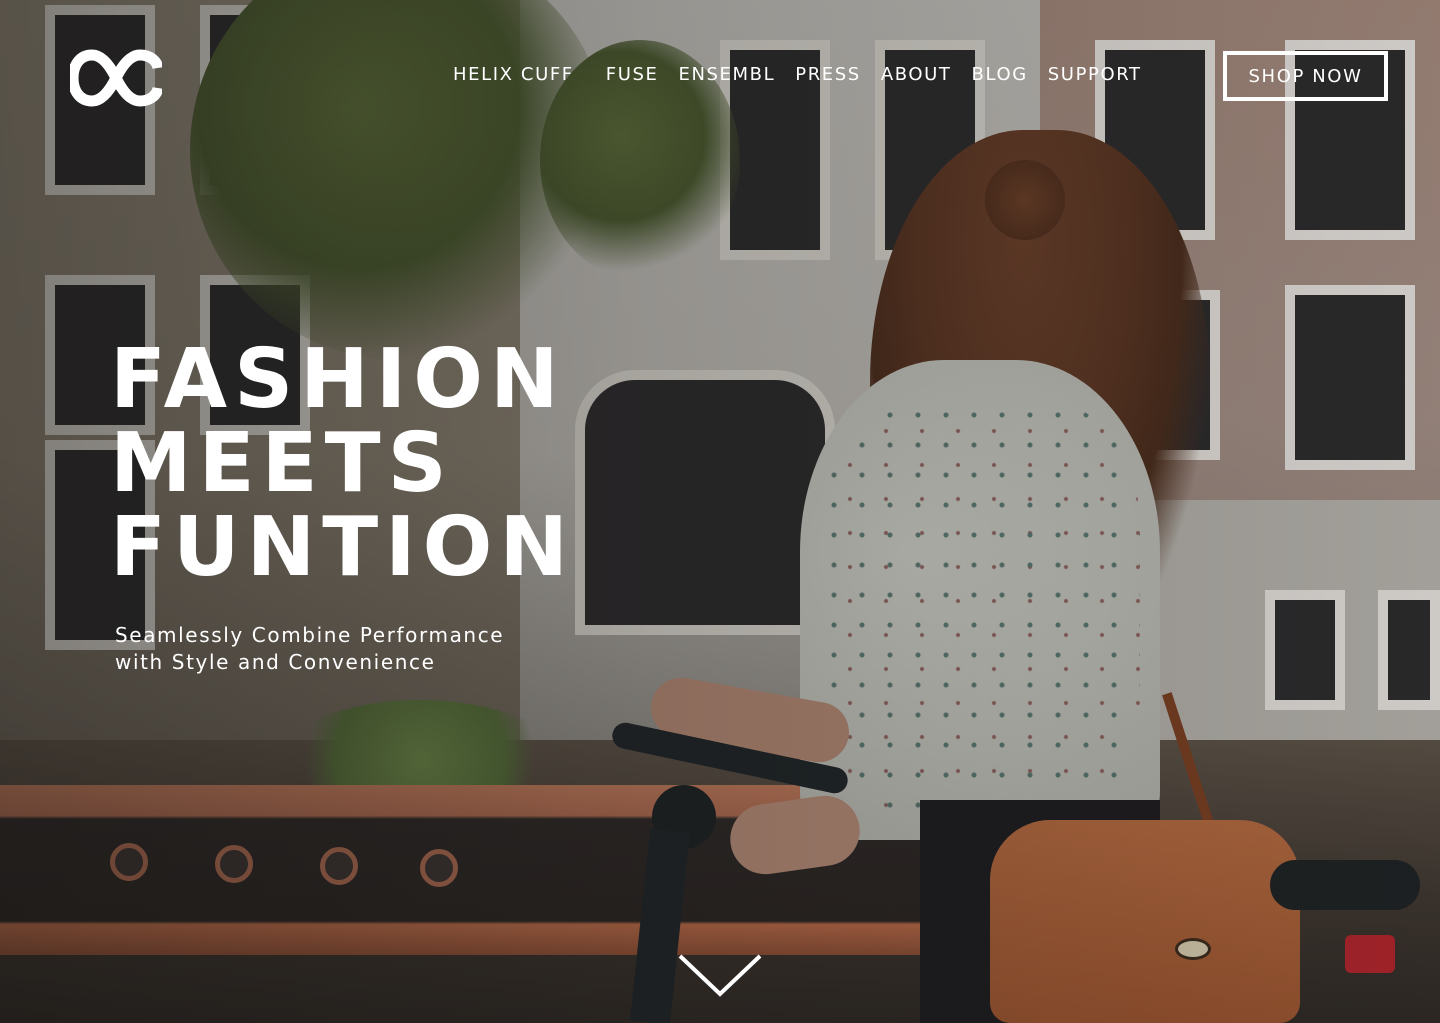 The image size is (1440, 1023). What do you see at coordinates (916, 74) in the screenshot?
I see `nav-item-about: ABOUT` at bounding box center [916, 74].